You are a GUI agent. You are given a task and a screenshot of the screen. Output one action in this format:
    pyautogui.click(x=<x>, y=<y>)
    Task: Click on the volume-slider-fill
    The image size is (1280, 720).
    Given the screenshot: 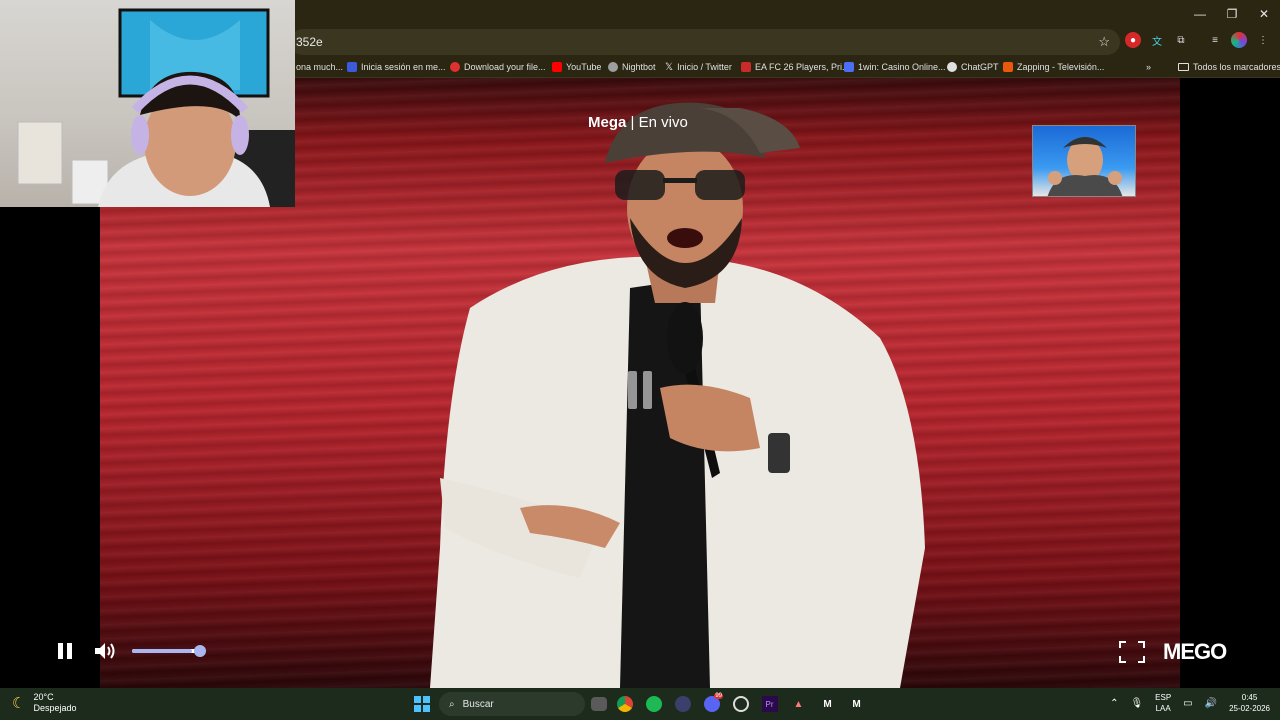 What is the action you would take?
    pyautogui.click(x=162, y=651)
    